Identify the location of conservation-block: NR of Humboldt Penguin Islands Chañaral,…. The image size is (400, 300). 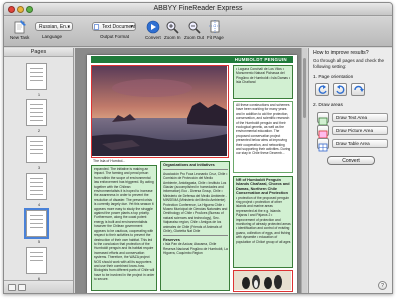
(263, 222).